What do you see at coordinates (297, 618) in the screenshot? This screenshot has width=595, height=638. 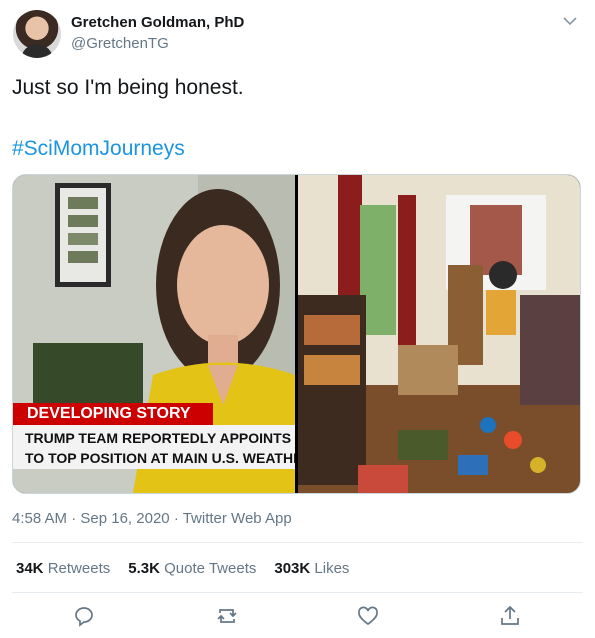 I see `action-bar` at bounding box center [297, 618].